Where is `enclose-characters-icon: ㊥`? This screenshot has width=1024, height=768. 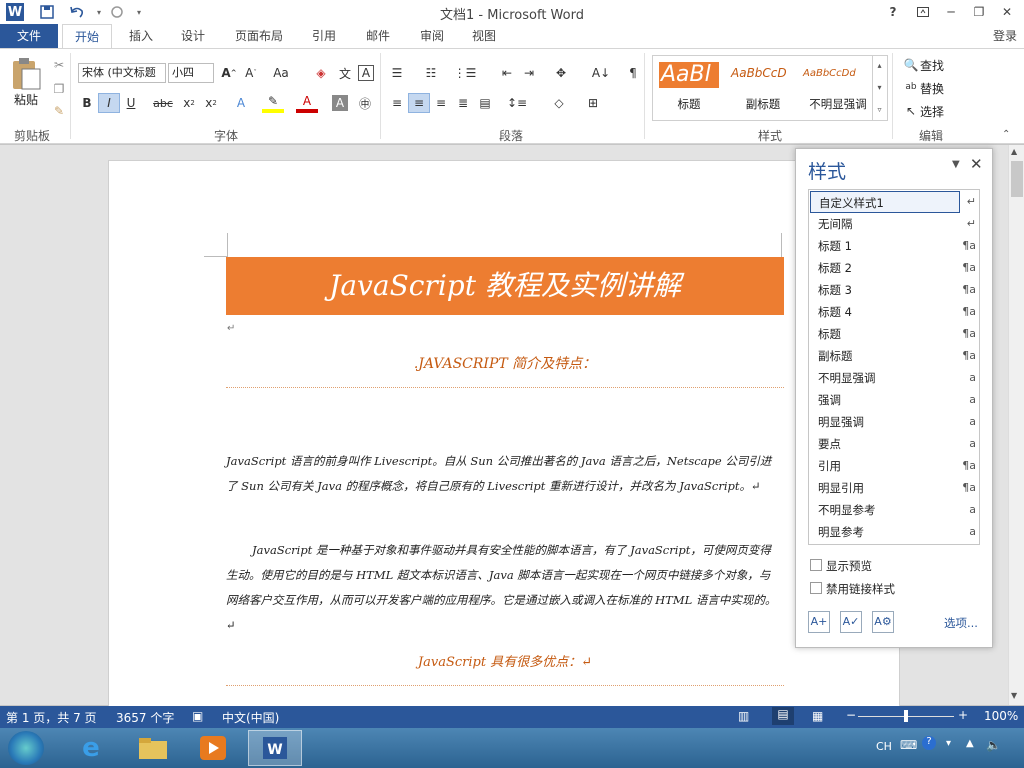
enclose-characters-icon: ㊥ is located at coordinates (365, 103).